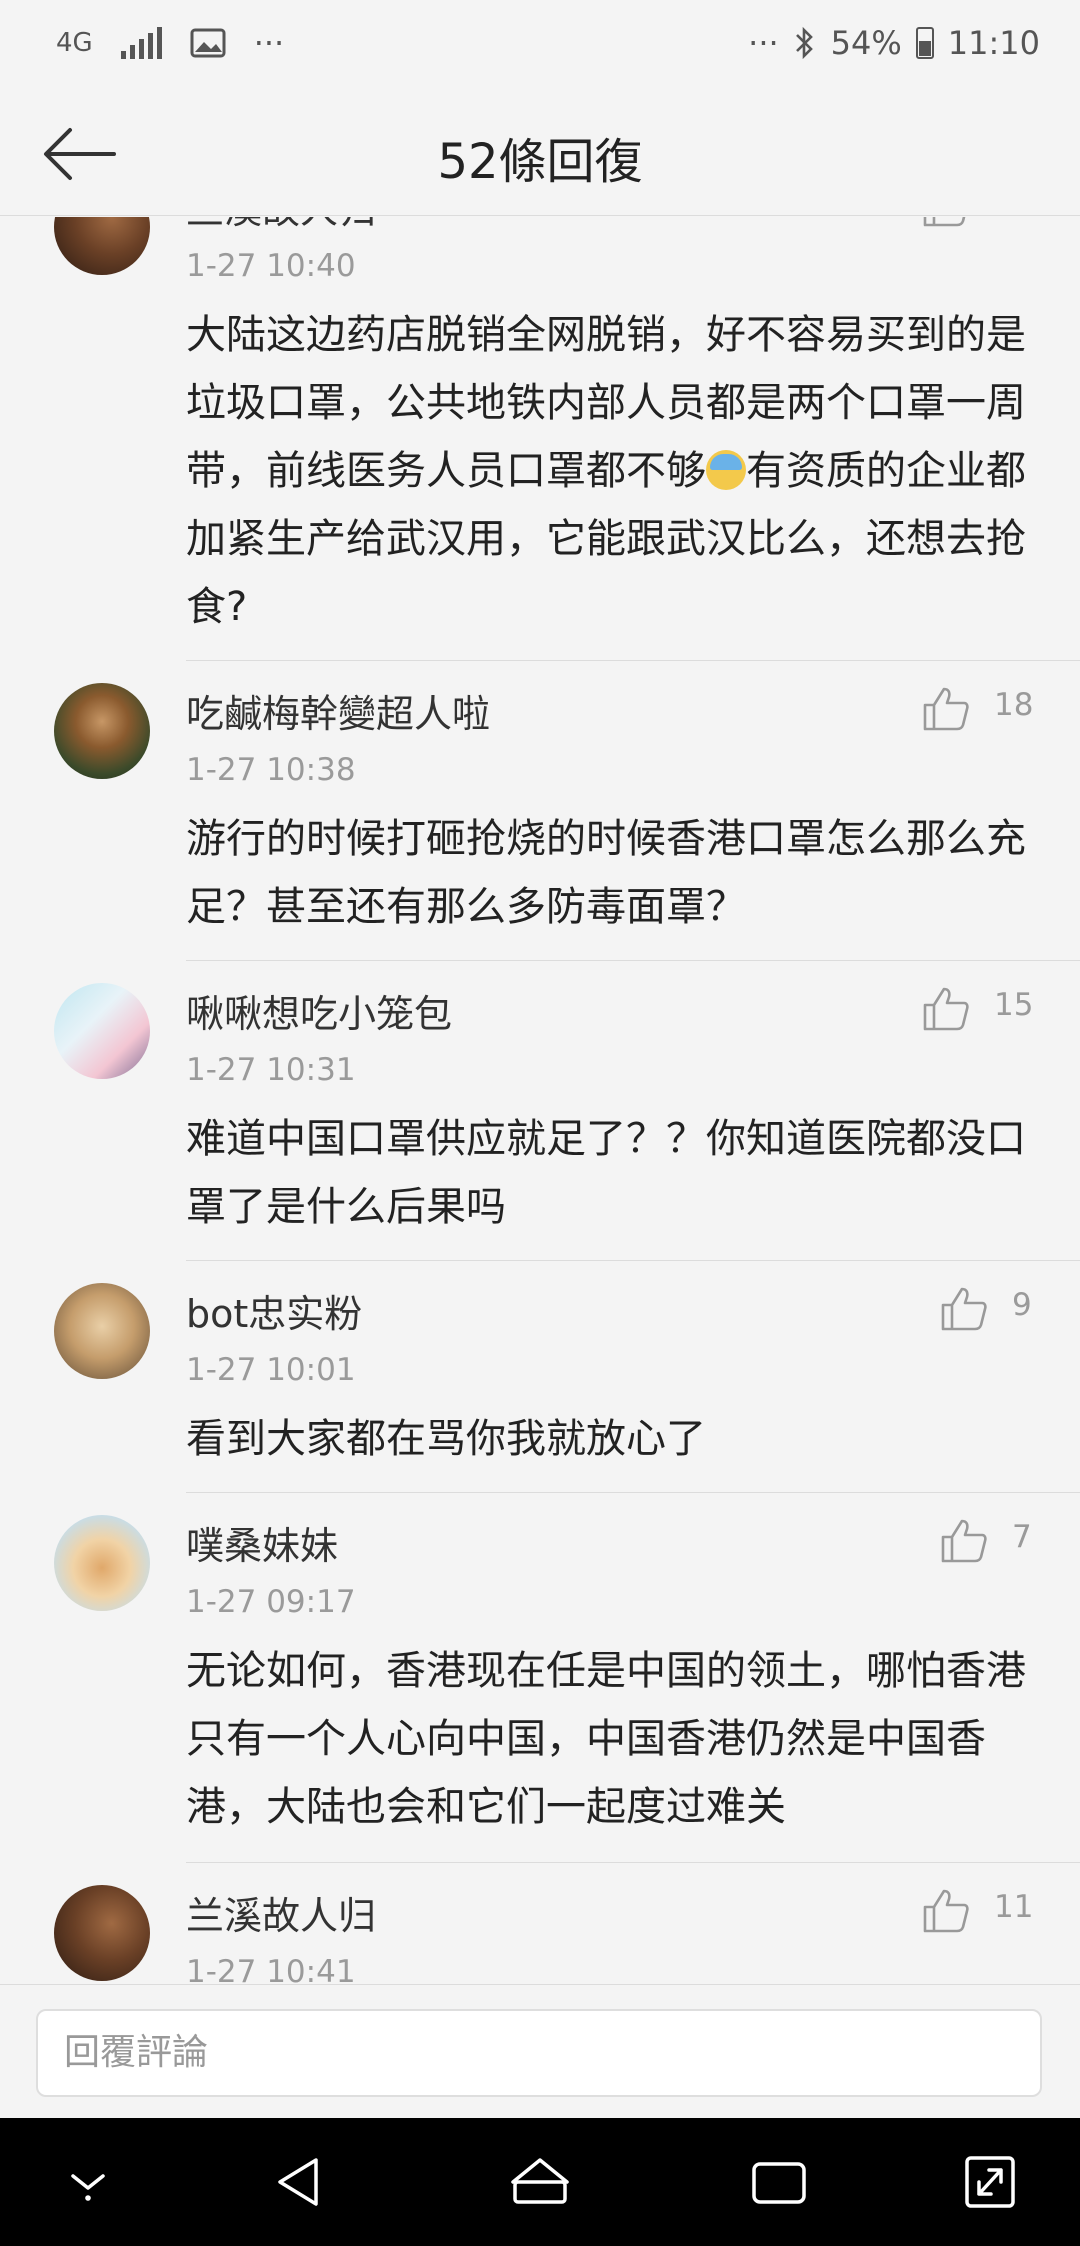 This screenshot has width=1080, height=2246. What do you see at coordinates (319, 1010) in the screenshot?
I see `comment-author: 啾啾想吃小笼包` at bounding box center [319, 1010].